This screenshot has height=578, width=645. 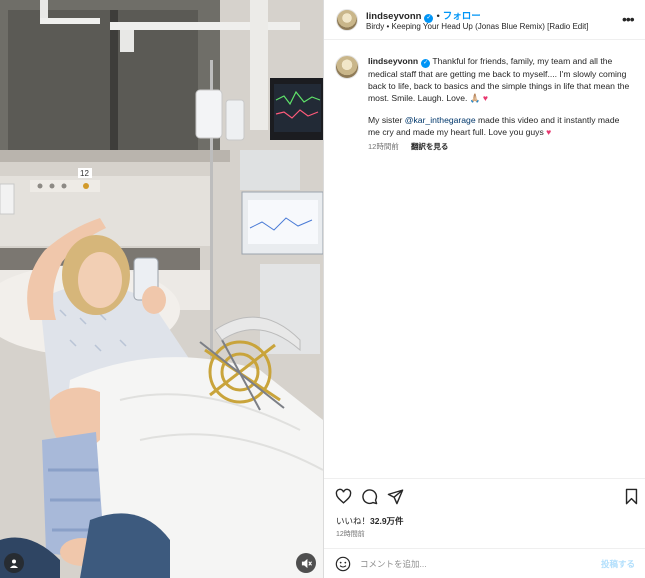 What do you see at coordinates (347, 20) in the screenshot?
I see `author-avatar` at bounding box center [347, 20].